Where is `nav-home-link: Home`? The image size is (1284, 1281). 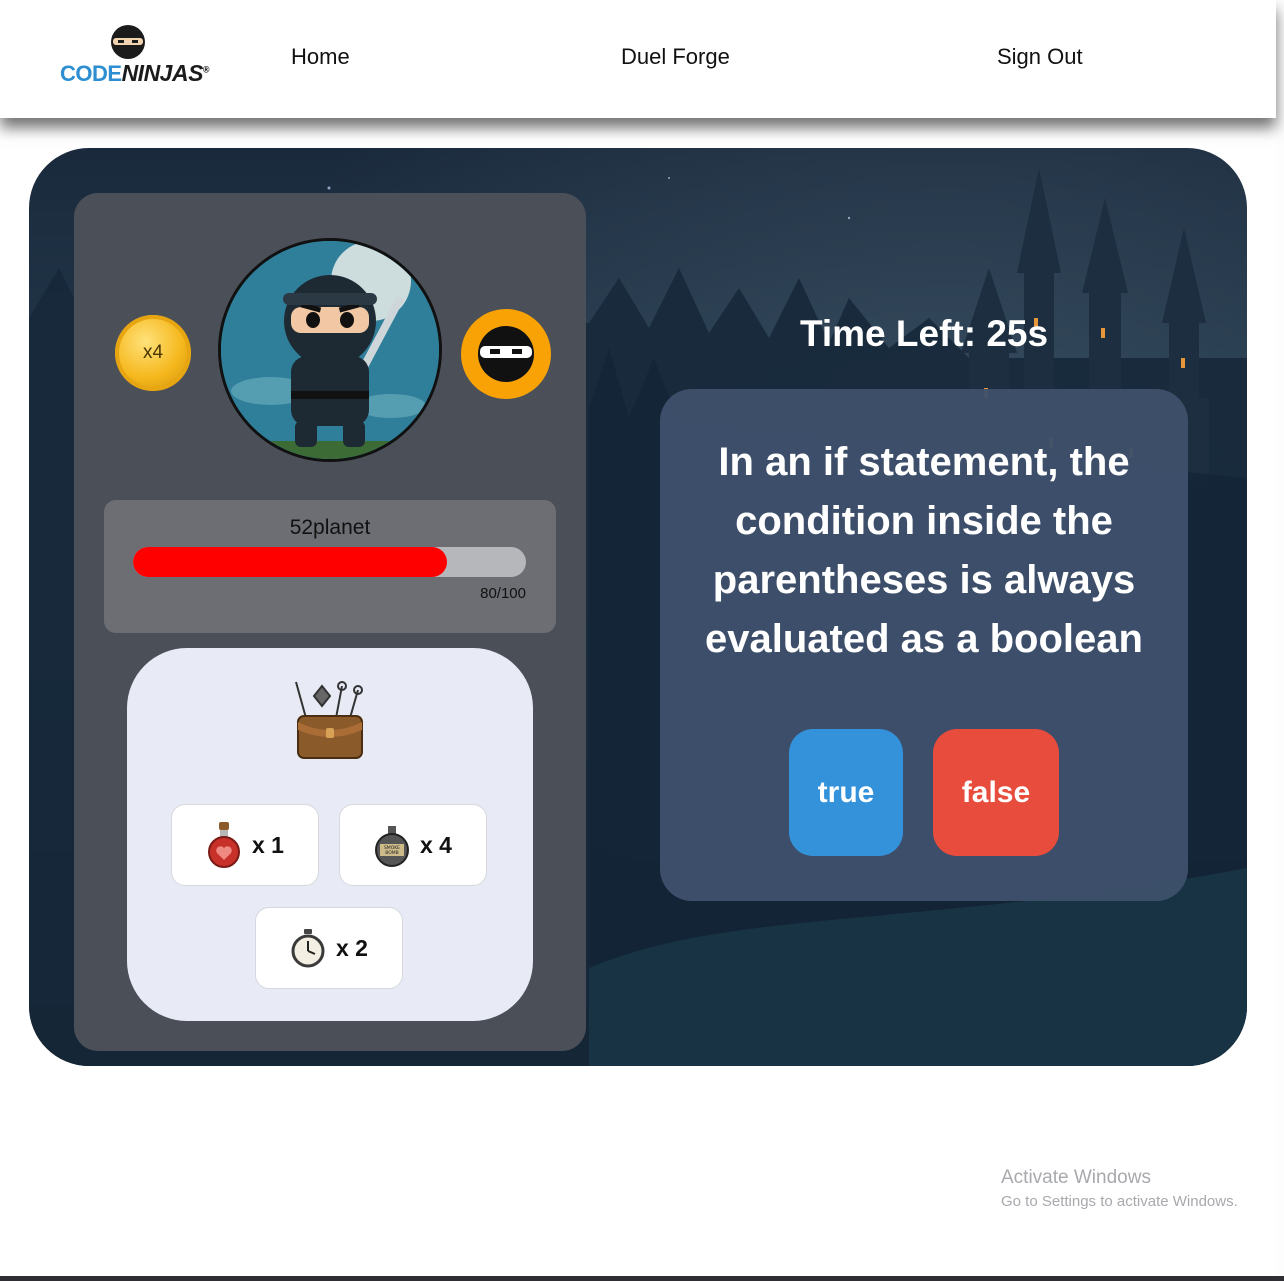 nav-home-link: Home is located at coordinates (320, 57).